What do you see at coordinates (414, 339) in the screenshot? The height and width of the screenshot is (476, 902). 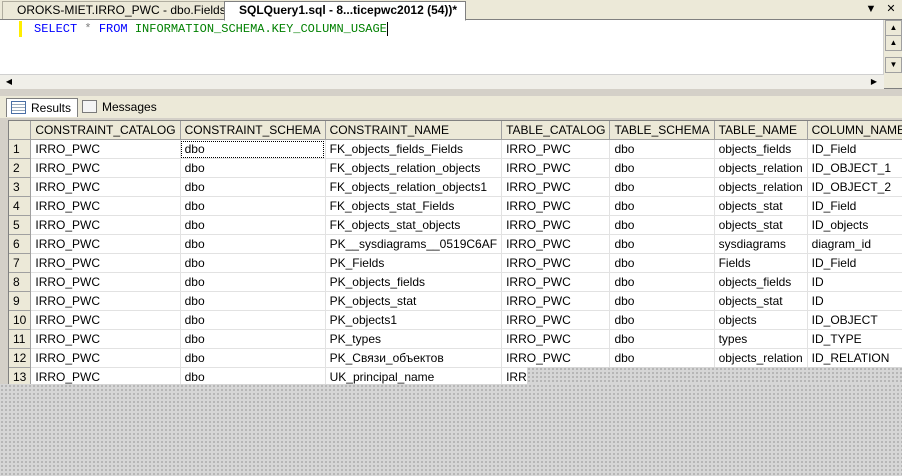 I see `grid-cell: PK_types` at bounding box center [414, 339].